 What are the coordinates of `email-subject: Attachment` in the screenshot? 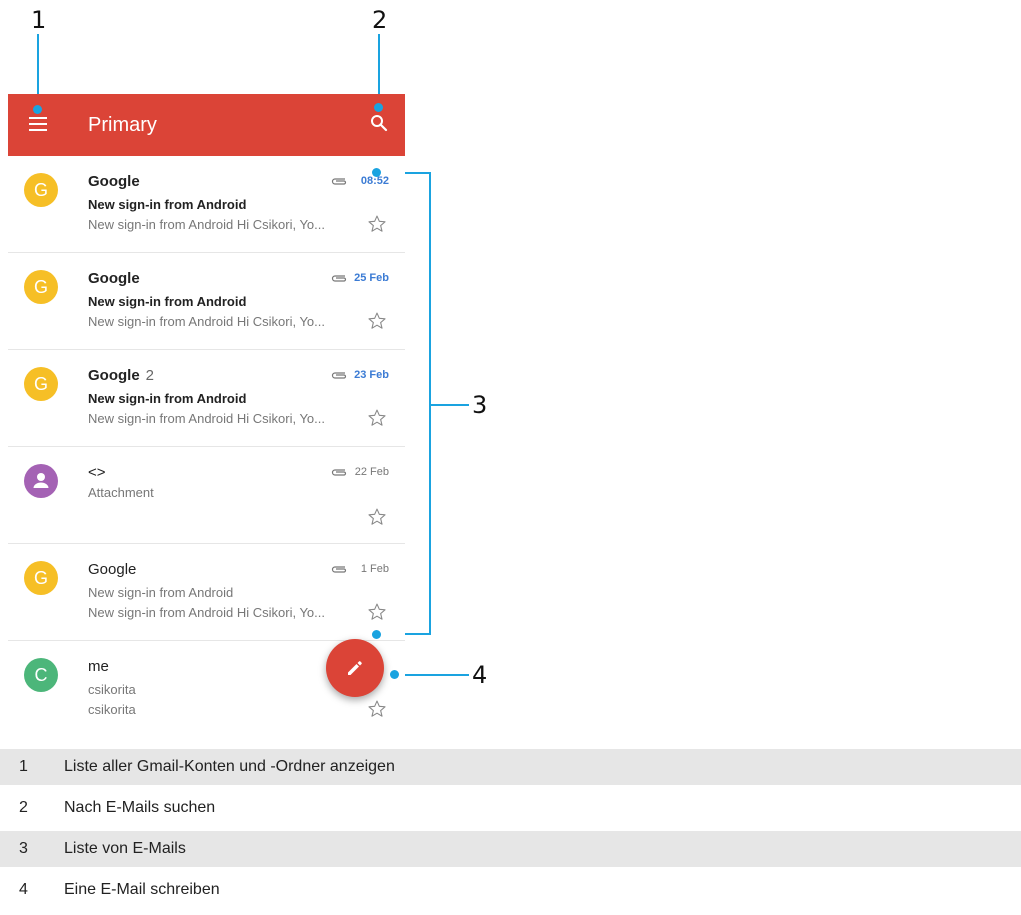 It's located at (121, 492).